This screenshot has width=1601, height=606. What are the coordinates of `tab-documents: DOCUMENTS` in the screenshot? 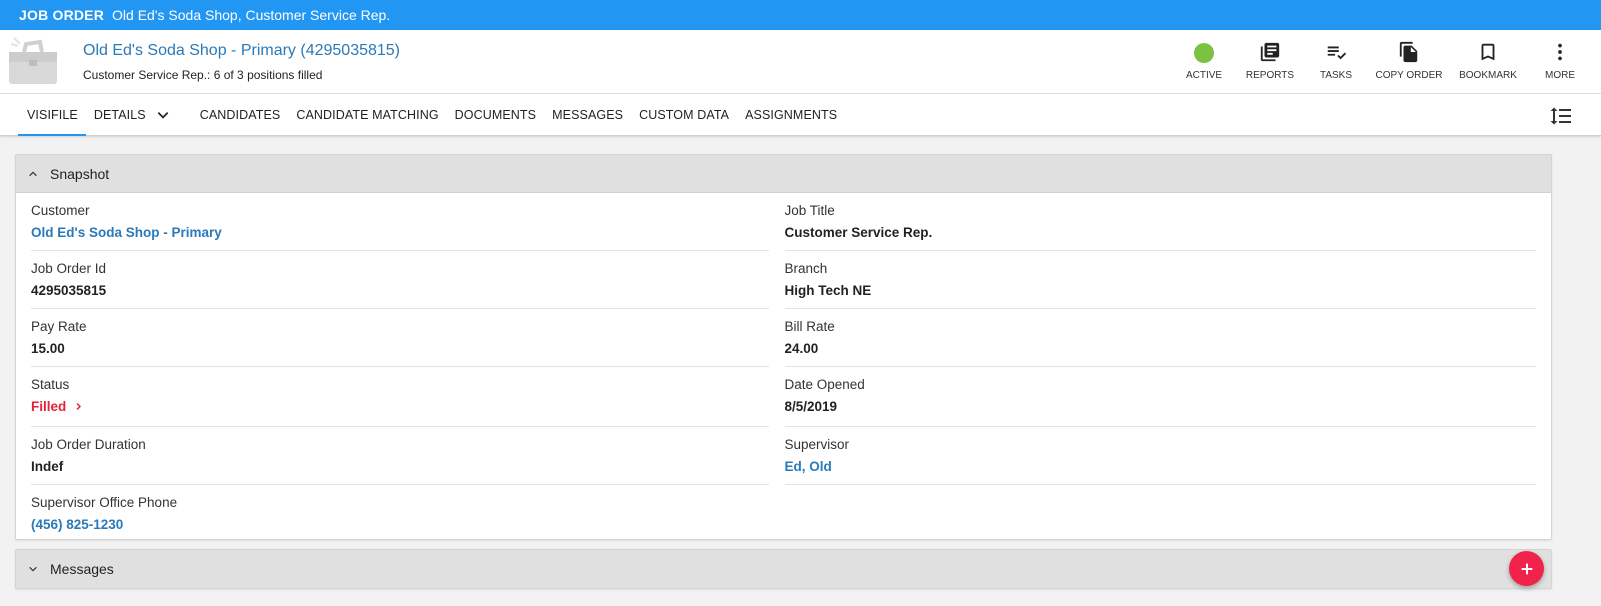 It's located at (495, 114).